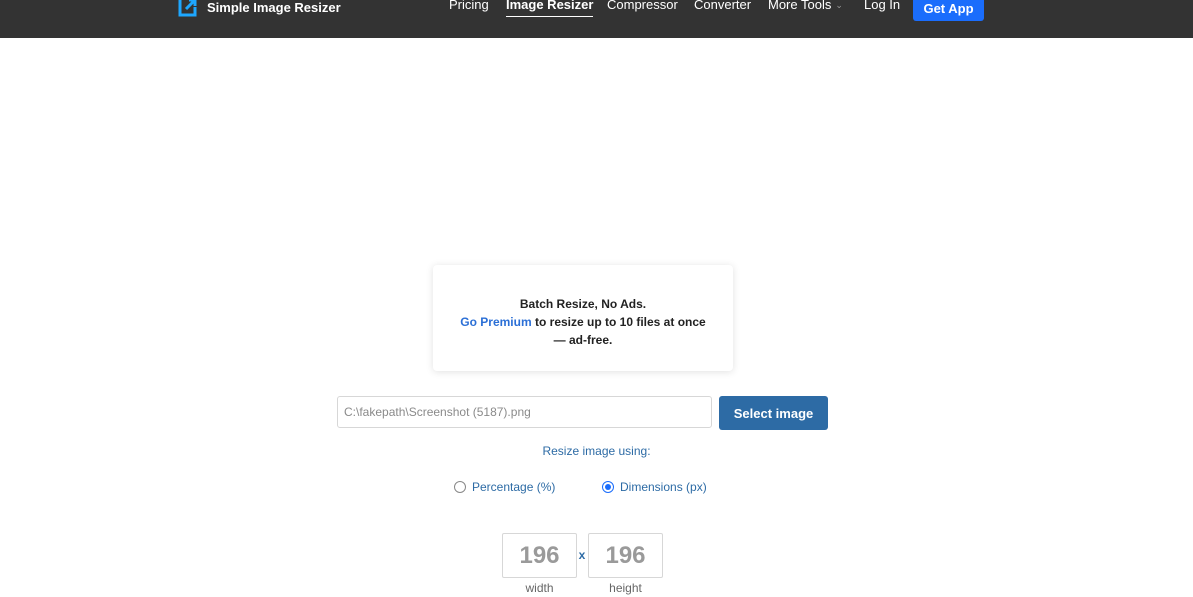 This screenshot has height=597, width=1193. What do you see at coordinates (539, 555) in the screenshot?
I see `width-input: 196` at bounding box center [539, 555].